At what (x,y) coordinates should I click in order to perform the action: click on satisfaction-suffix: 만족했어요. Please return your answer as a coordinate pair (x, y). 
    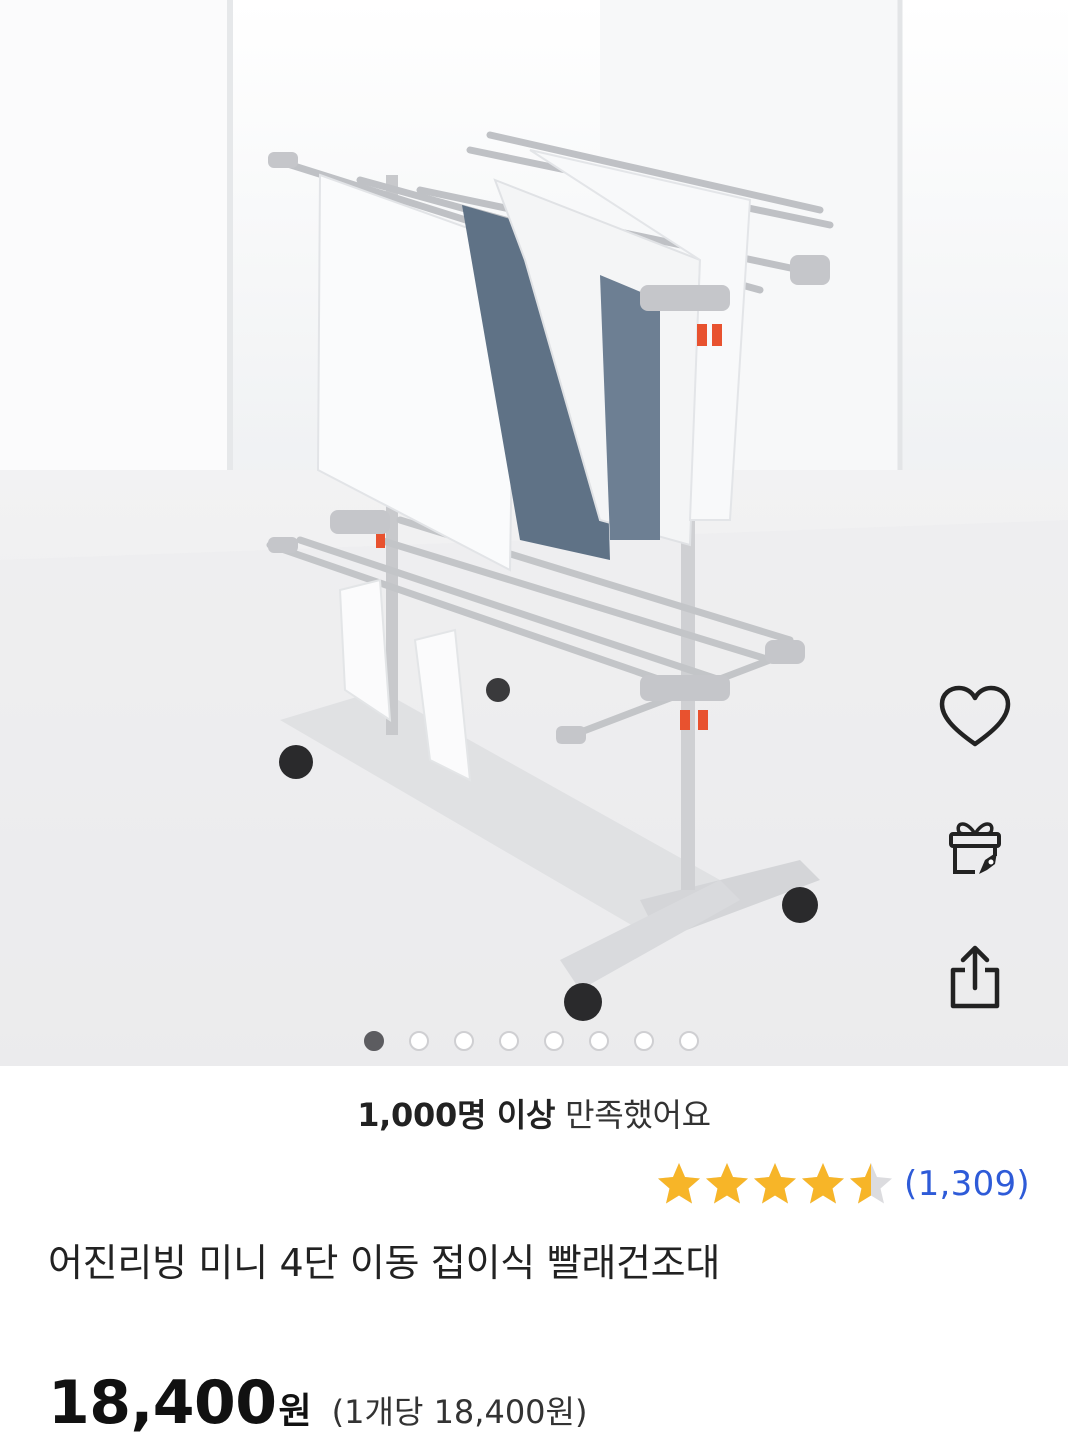
    Looking at the image, I should click on (633, 1115).